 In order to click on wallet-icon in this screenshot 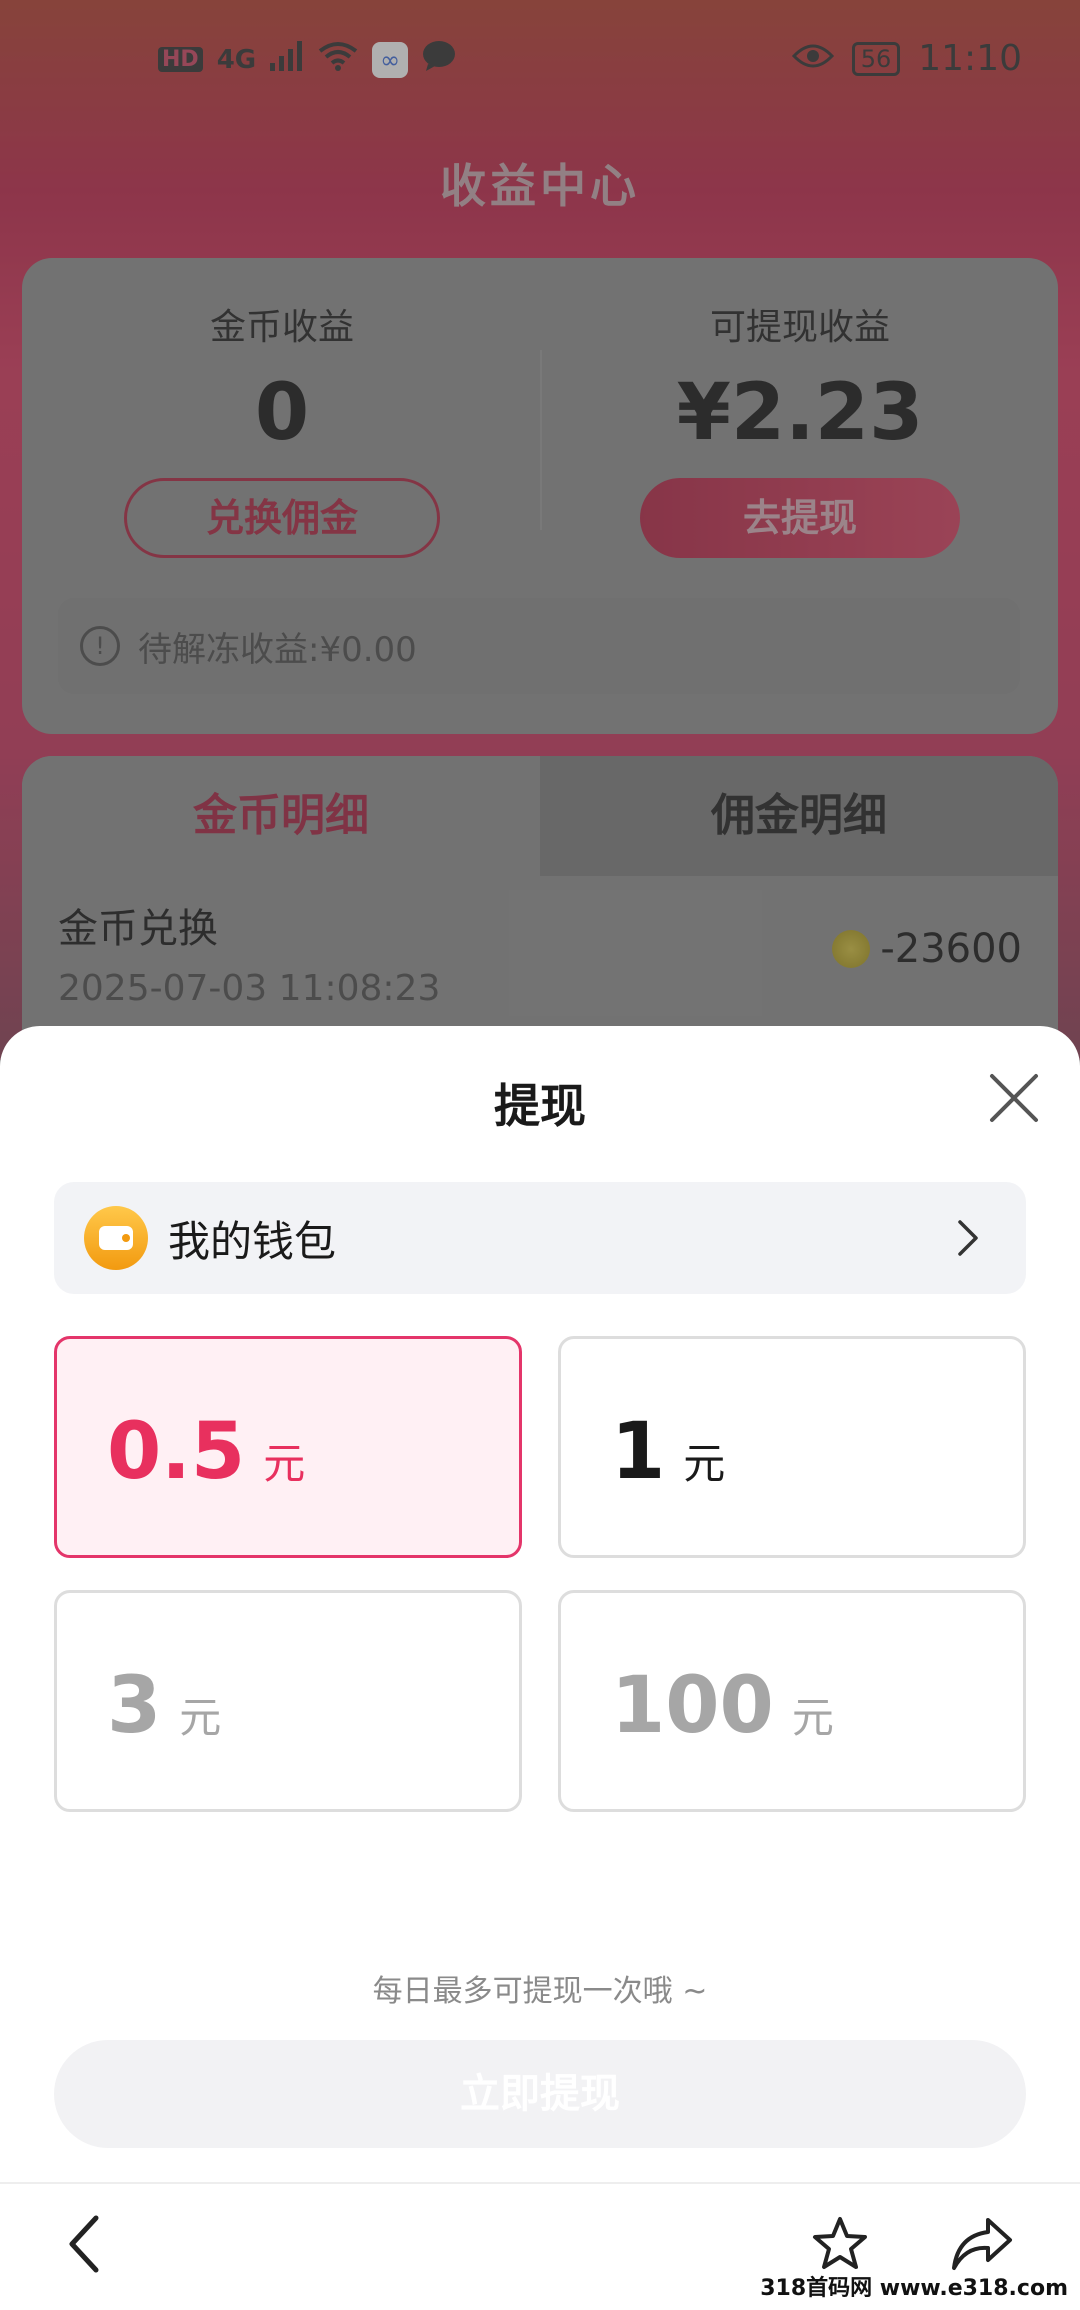, I will do `click(116, 1238)`.